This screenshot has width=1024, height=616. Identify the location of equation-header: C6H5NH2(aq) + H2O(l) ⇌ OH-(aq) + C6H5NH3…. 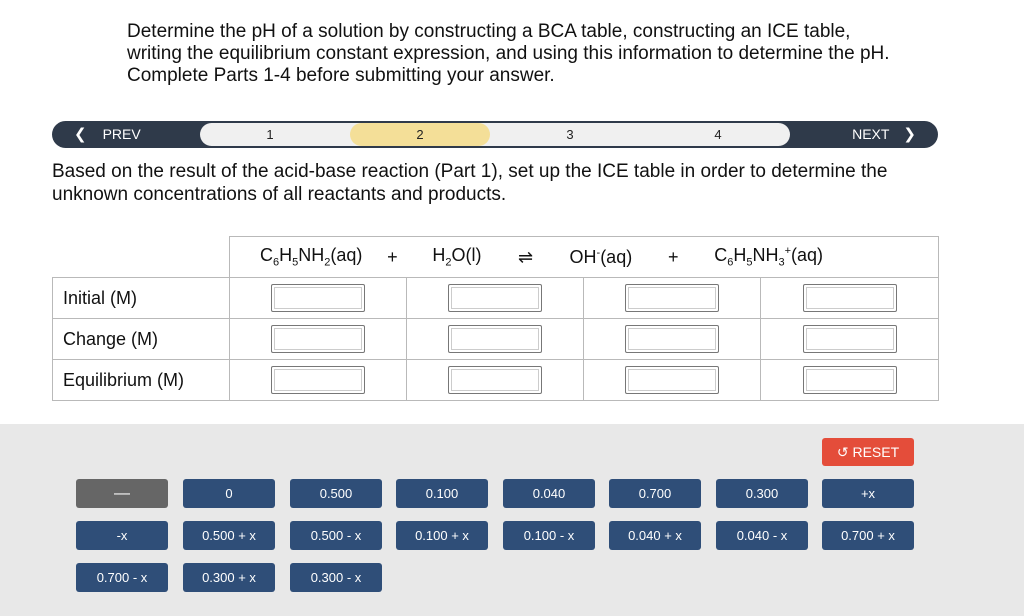
(584, 257).